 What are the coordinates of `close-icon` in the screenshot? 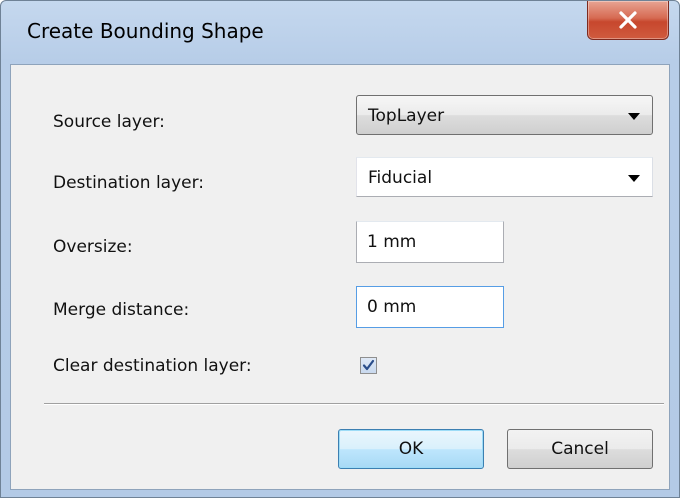 It's located at (628, 20).